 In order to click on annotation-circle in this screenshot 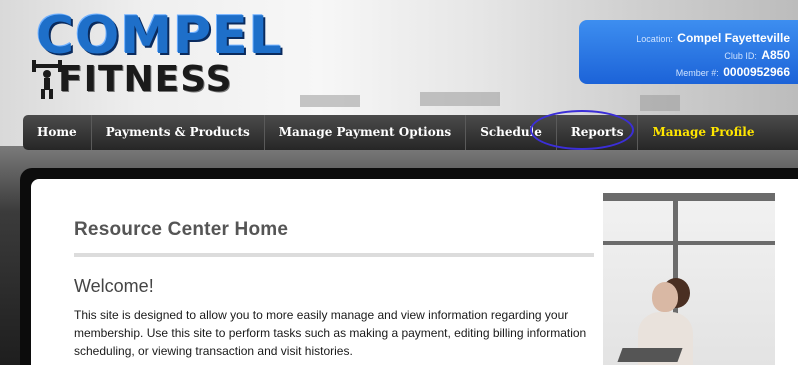, I will do `click(582, 130)`.